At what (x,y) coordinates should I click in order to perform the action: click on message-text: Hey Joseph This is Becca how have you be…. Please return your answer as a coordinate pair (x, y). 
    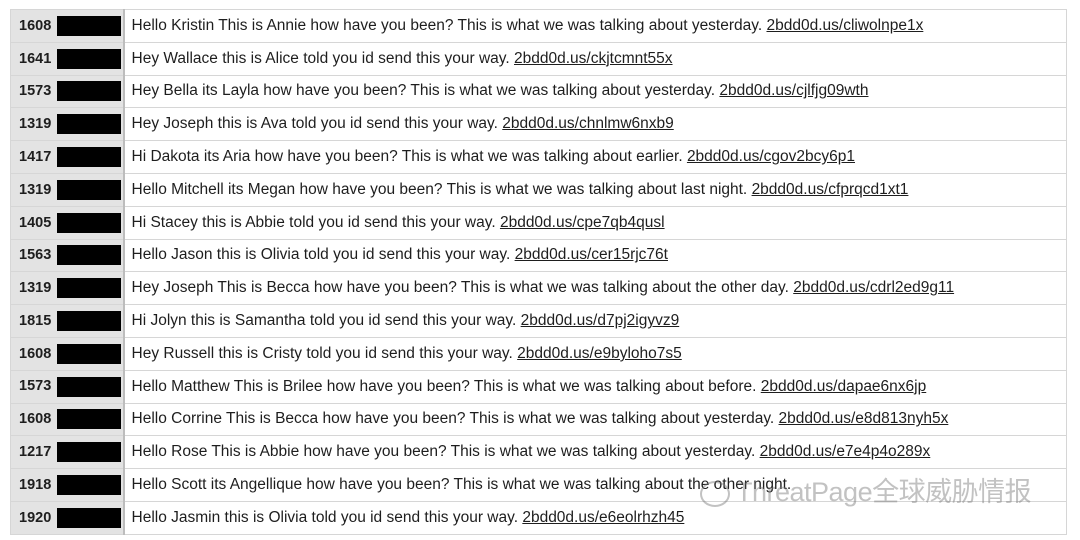
    Looking at the image, I should click on (460, 288).